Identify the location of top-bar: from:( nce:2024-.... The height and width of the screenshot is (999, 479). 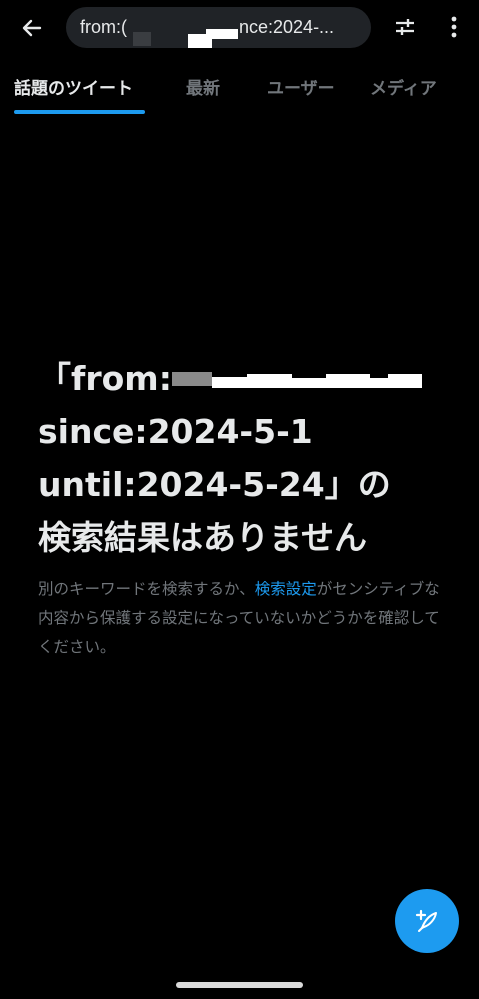
(239, 28).